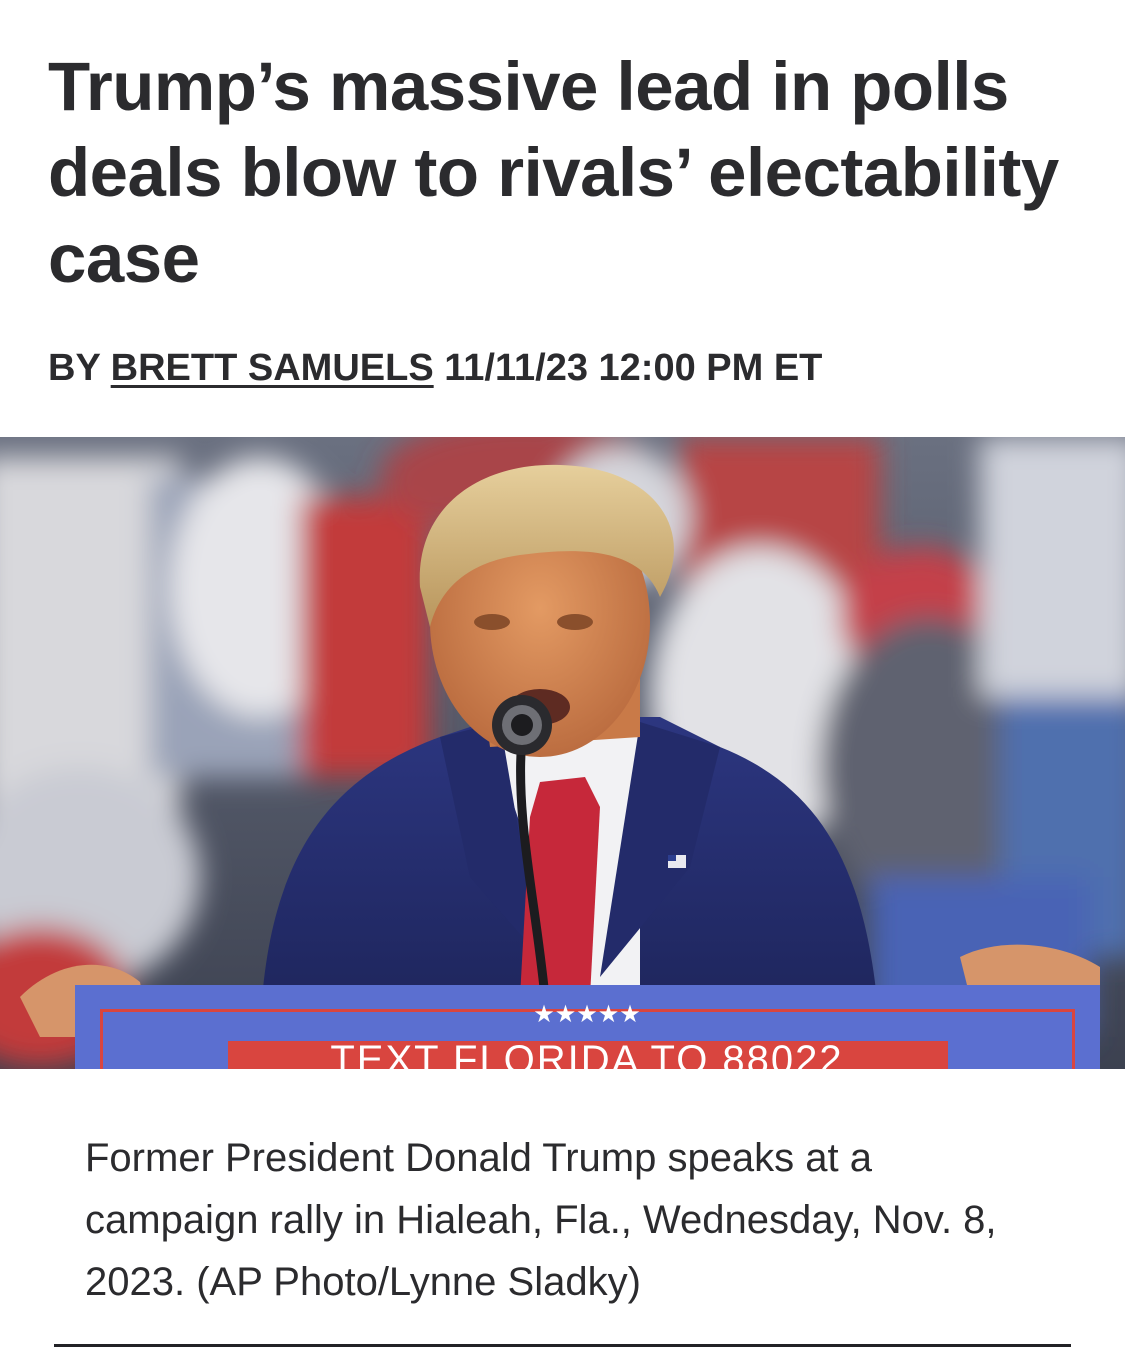 The image size is (1125, 1359). I want to click on podium: ★★★★★ TEXT FLORIDA TO 88022, so click(587, 1027).